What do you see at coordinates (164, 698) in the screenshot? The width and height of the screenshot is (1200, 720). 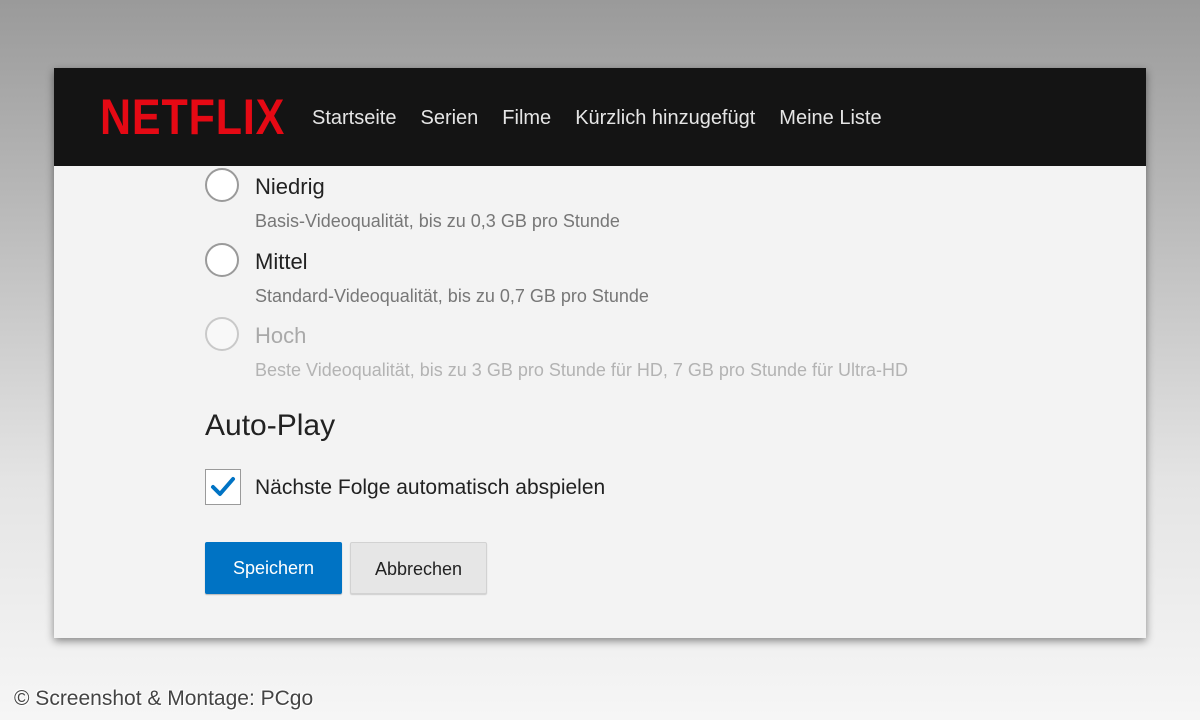 I see `image-credit: © Screenshot & Montage: PCgo` at bounding box center [164, 698].